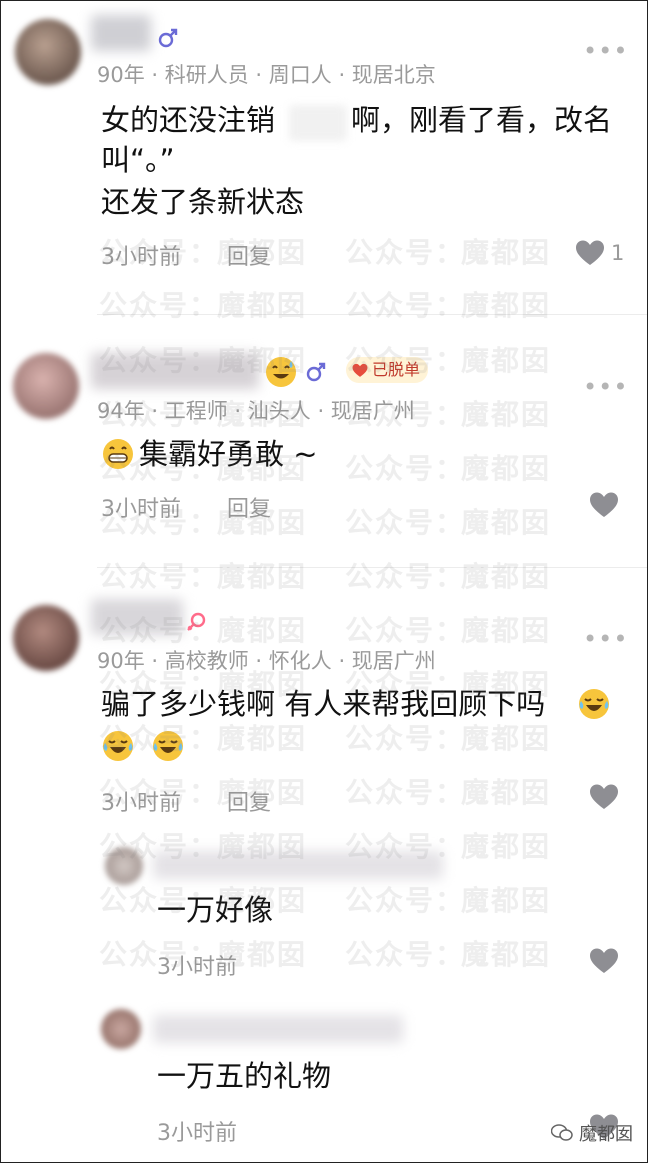 This screenshot has height=1165, width=650. Describe the element at coordinates (266, 75) in the screenshot. I see `user-meta: 90年 · 科研人员 · 周口人 · 现居北京` at that location.